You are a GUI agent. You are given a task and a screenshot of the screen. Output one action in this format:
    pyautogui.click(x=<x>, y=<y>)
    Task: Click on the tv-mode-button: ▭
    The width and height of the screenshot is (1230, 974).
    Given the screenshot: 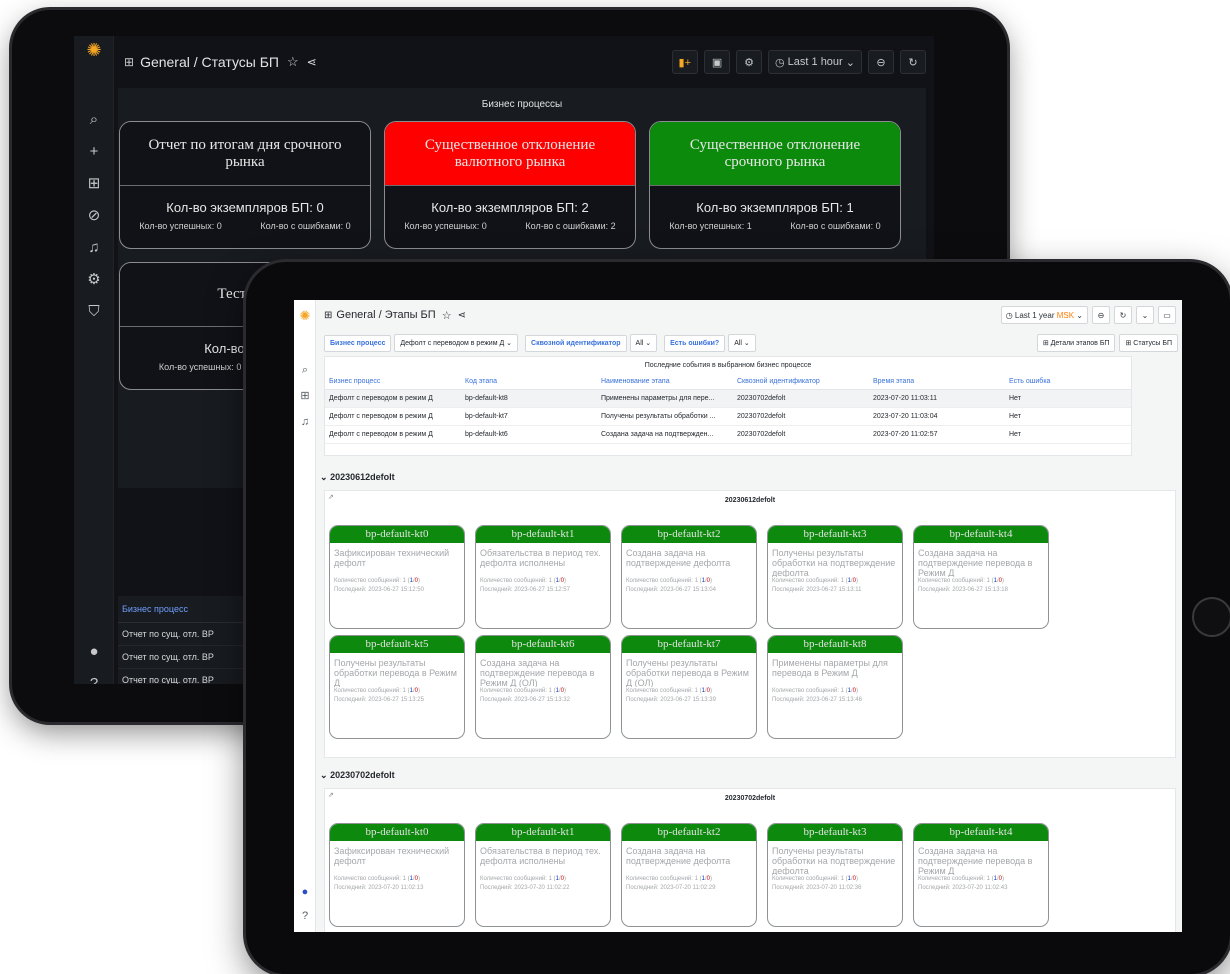 What is the action you would take?
    pyautogui.click(x=1167, y=315)
    